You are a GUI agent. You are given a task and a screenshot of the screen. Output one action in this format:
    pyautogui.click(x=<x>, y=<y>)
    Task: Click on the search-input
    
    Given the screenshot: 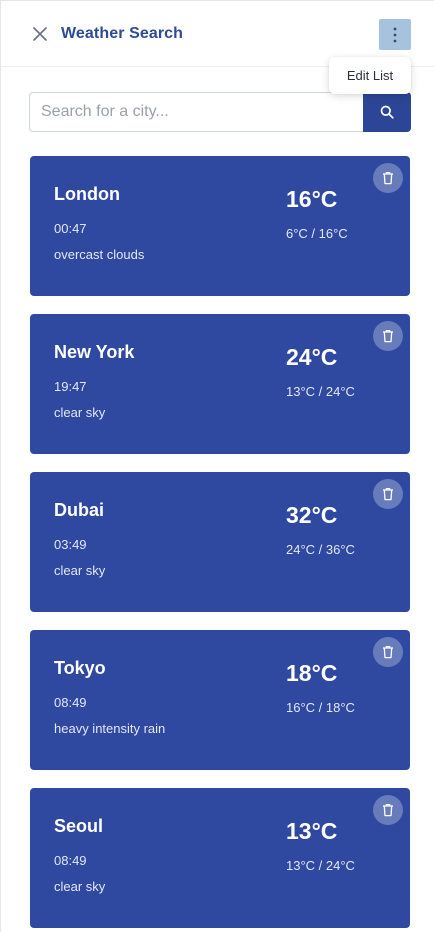 What is the action you would take?
    pyautogui.click(x=196, y=112)
    